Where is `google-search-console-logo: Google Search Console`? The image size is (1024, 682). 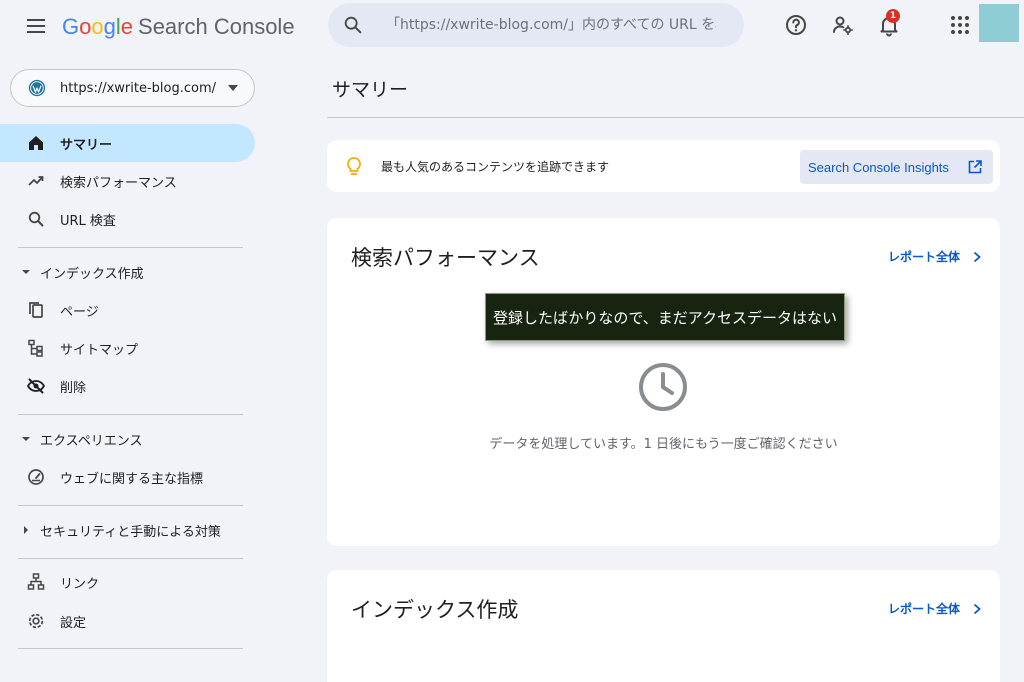
google-search-console-logo: Google Search Console is located at coordinates (178, 27).